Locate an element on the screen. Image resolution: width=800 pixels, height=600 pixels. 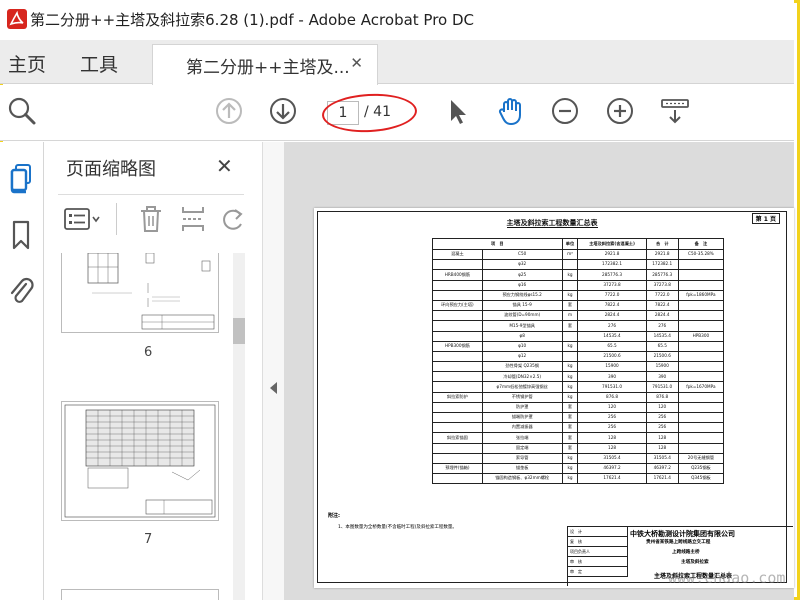
table-cell: HRB400钢筋 is located at coordinates (457, 275).